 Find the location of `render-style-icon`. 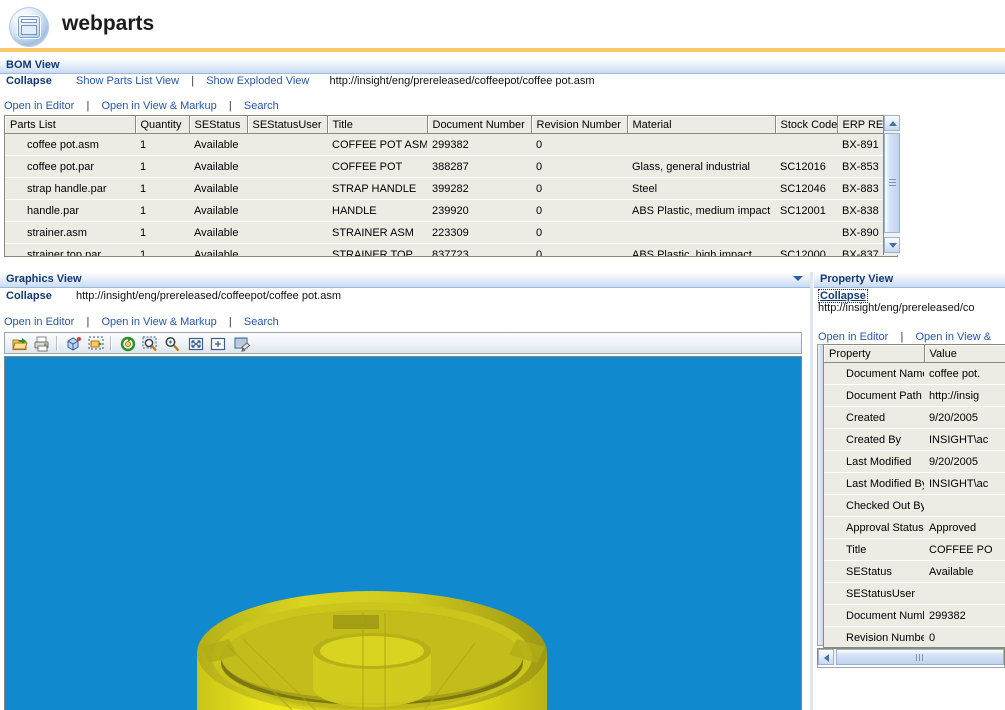

render-style-icon is located at coordinates (242, 344).